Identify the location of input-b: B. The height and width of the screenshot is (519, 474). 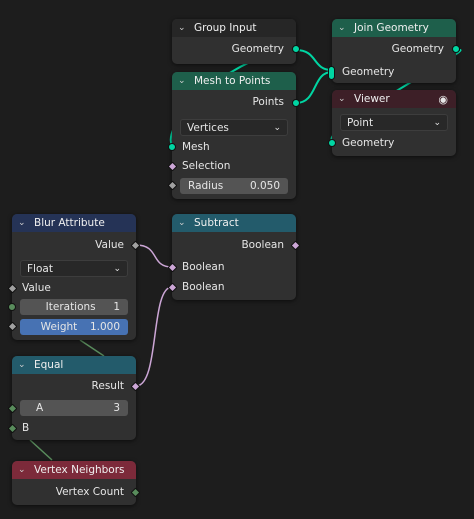
(74, 428).